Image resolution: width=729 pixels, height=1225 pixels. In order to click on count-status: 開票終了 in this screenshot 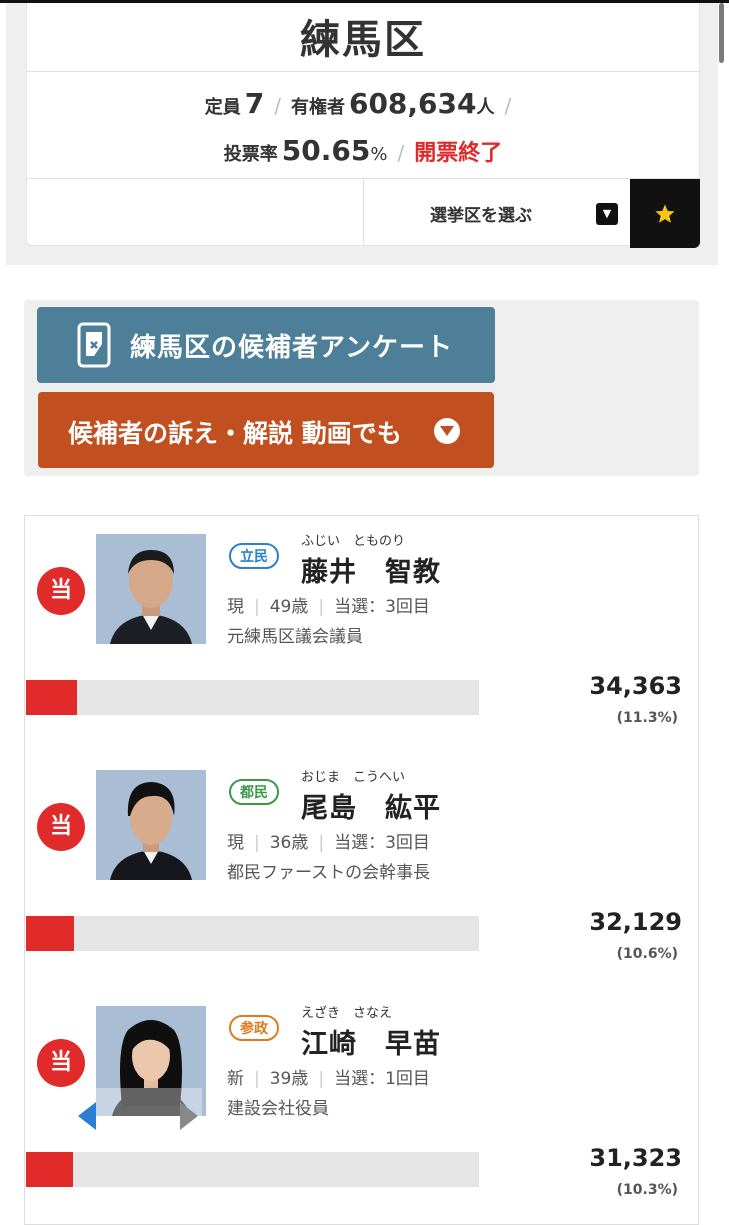, I will do `click(458, 153)`.